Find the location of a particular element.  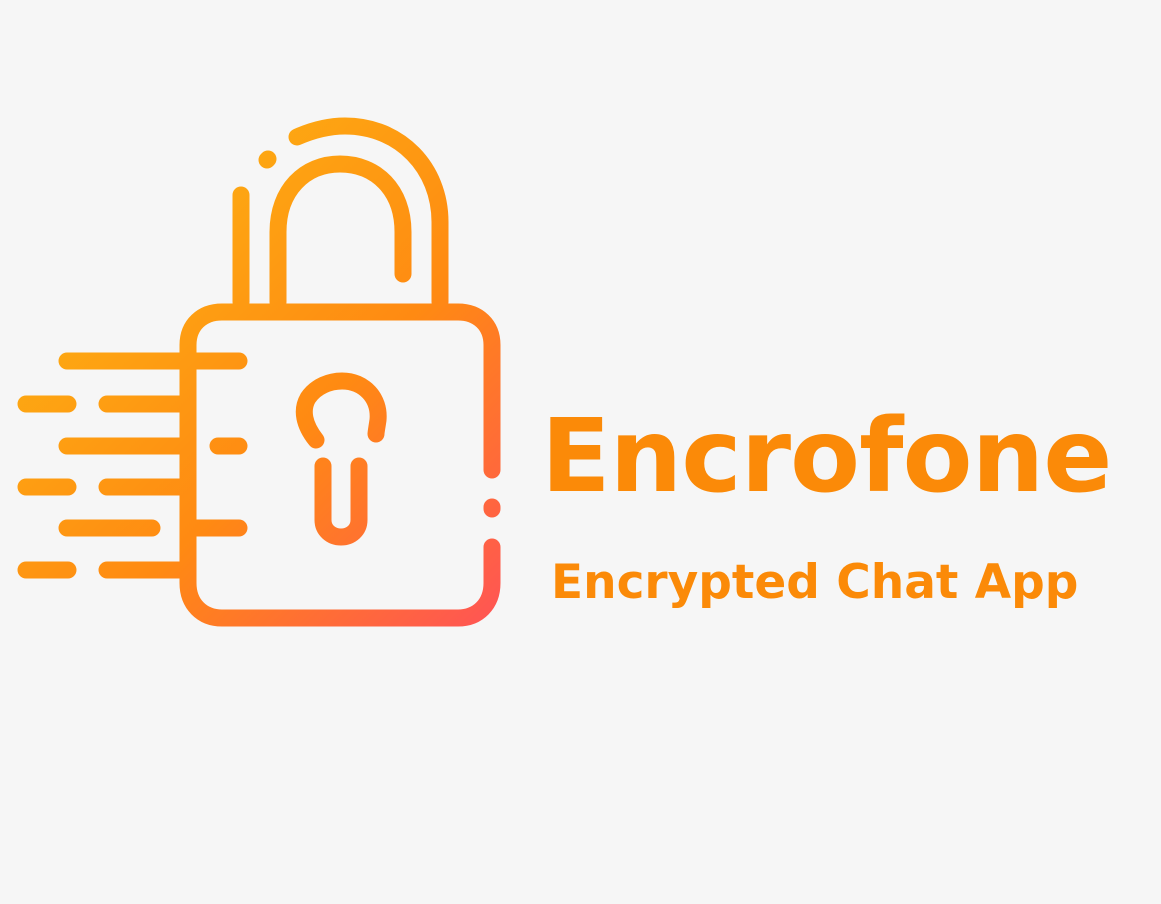

brand-tagline: Encrypted Chat App is located at coordinates (815, 582).